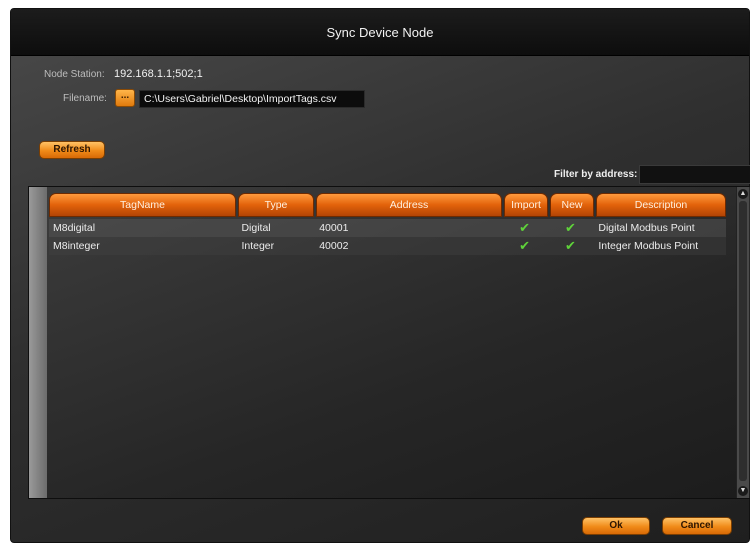 The image size is (750, 543). Describe the element at coordinates (276, 205) in the screenshot. I see `column-header-type: Type` at that location.